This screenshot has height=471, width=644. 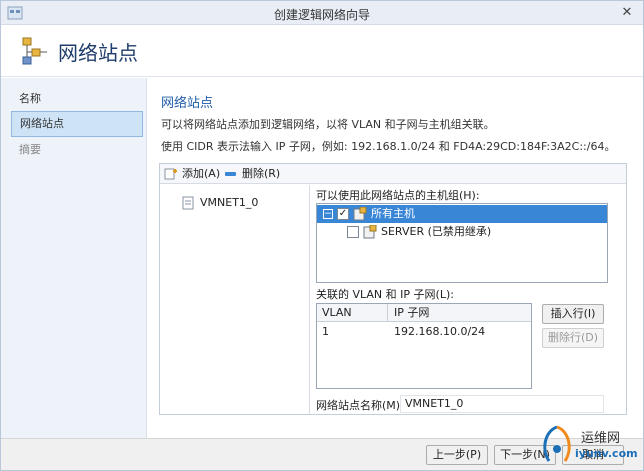 What do you see at coordinates (459, 332) in the screenshot?
I see `cell-subnet: 192.168.10.0/24` at bounding box center [459, 332].